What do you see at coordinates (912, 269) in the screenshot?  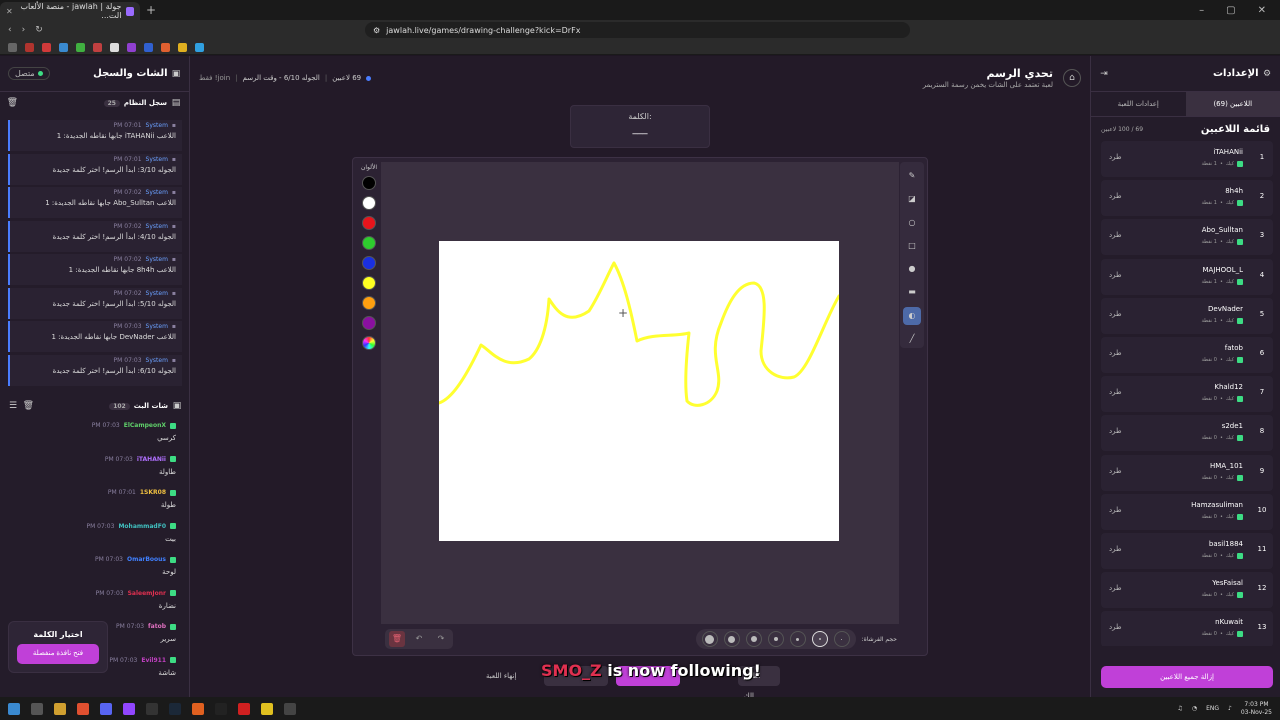 I see `circle-filled-icon: ●` at bounding box center [912, 269].